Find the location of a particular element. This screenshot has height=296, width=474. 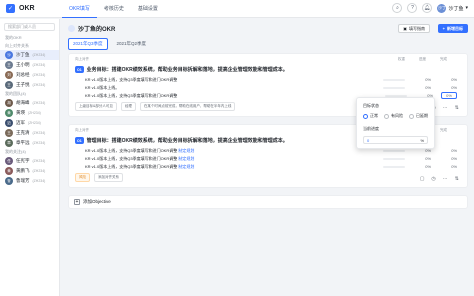

status-badge: 风险 is located at coordinates (82, 177).